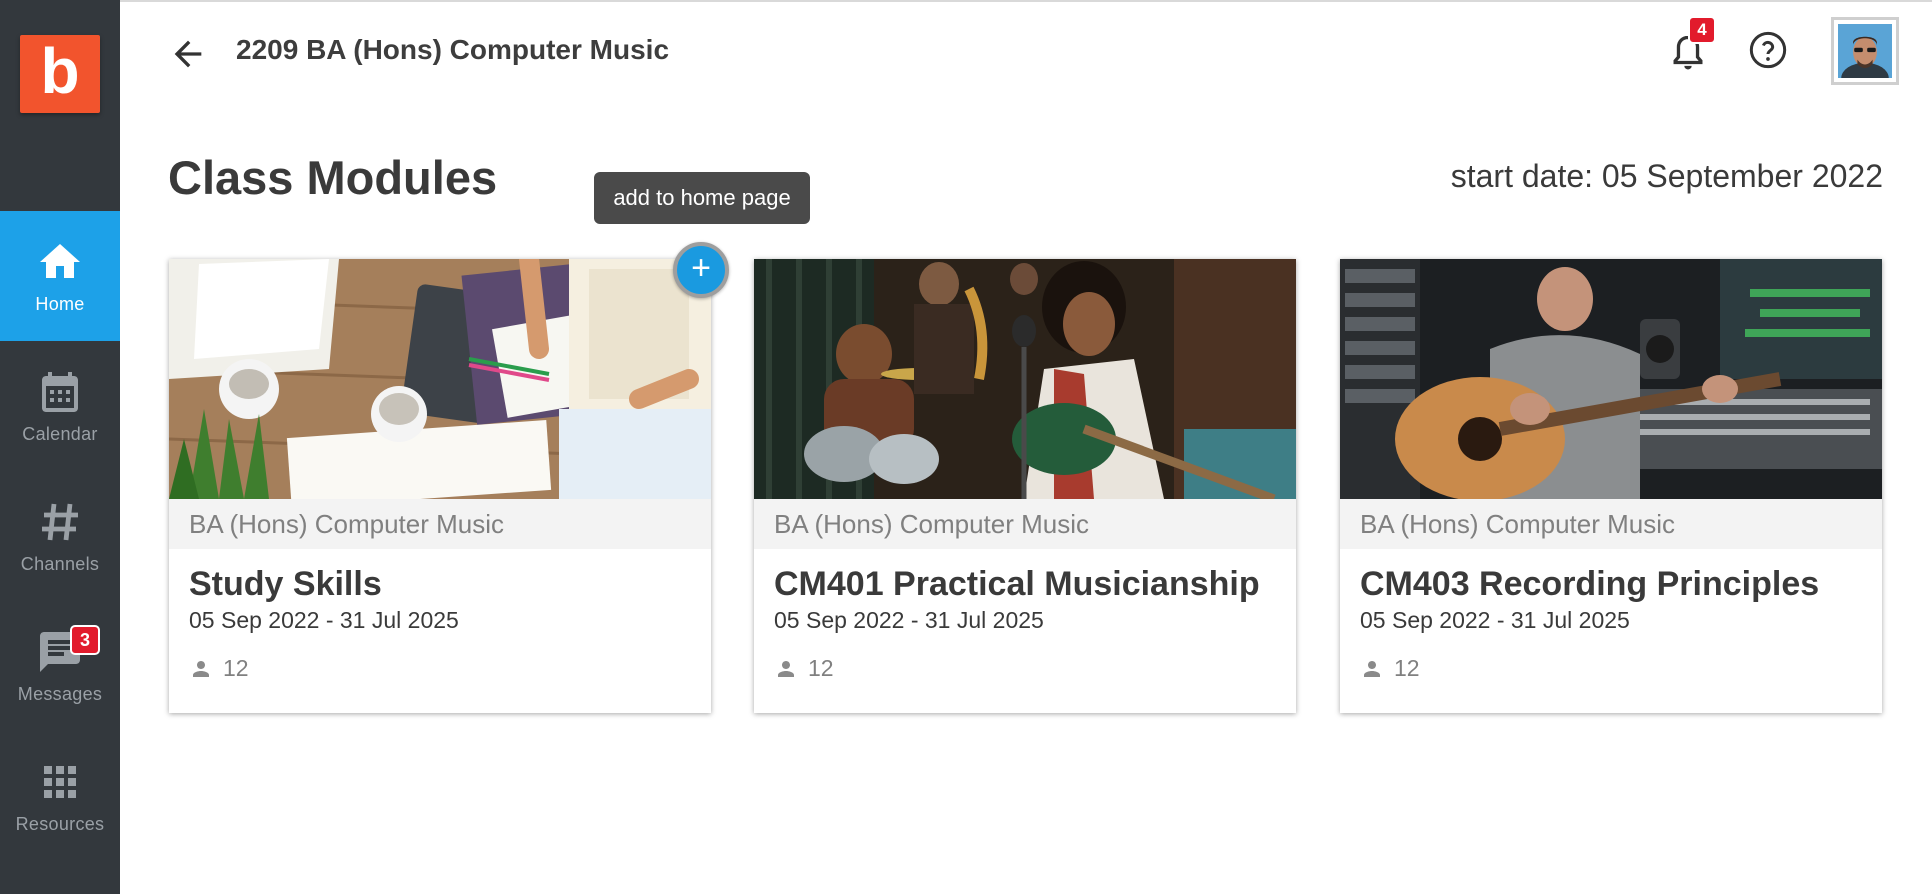 Image resolution: width=1932 pixels, height=894 pixels. Describe the element at coordinates (60, 781) in the screenshot. I see `grid-icon` at that location.